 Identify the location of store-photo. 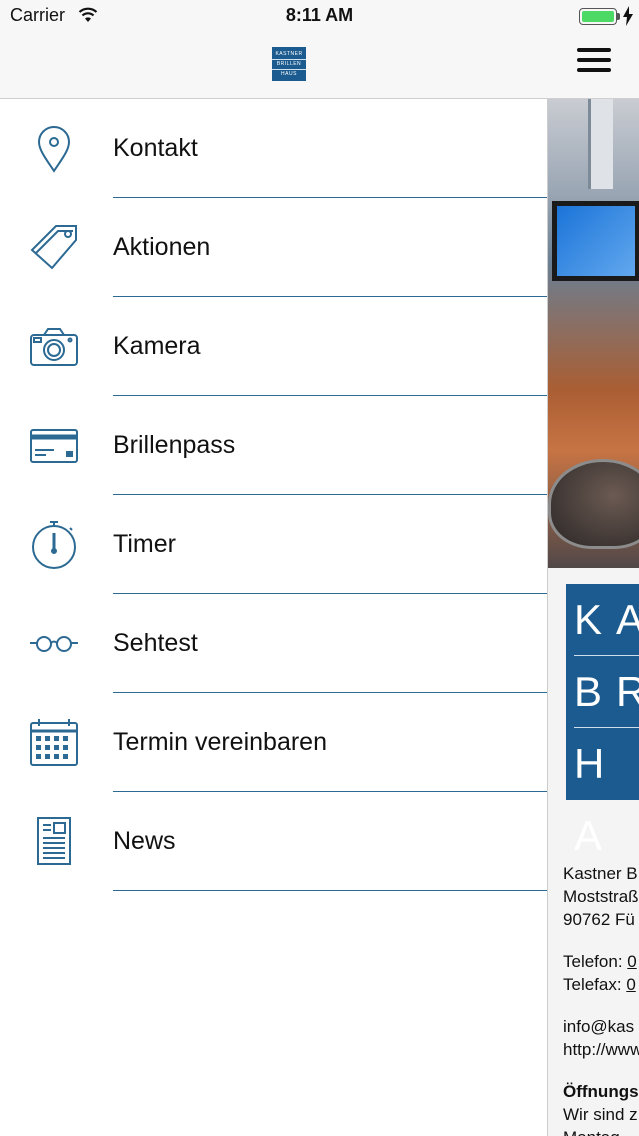
(593, 333).